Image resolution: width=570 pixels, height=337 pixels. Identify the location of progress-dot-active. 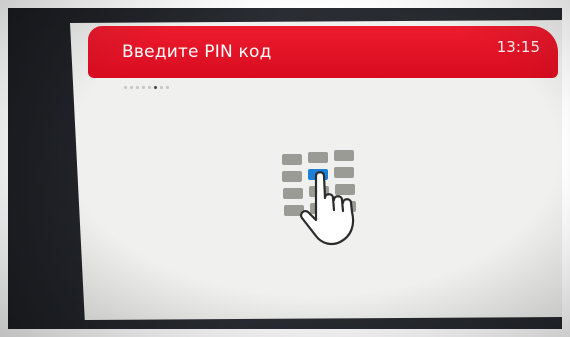
(155, 87).